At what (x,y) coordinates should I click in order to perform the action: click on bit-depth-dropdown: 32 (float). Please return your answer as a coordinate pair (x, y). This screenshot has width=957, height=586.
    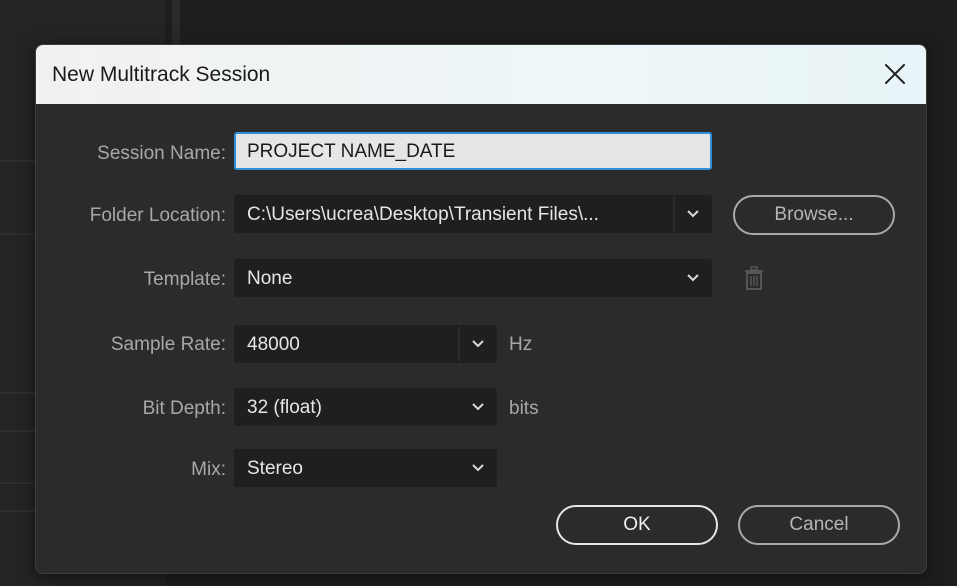
    Looking at the image, I should click on (365, 407).